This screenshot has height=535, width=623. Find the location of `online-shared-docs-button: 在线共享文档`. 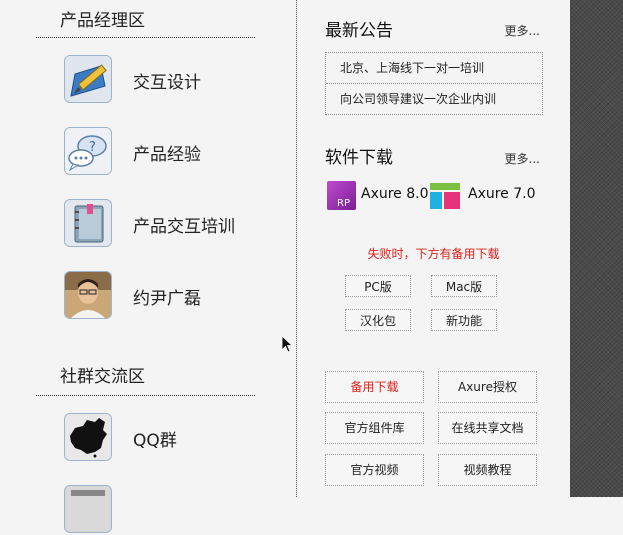

online-shared-docs-button: 在线共享文档 is located at coordinates (487, 428).